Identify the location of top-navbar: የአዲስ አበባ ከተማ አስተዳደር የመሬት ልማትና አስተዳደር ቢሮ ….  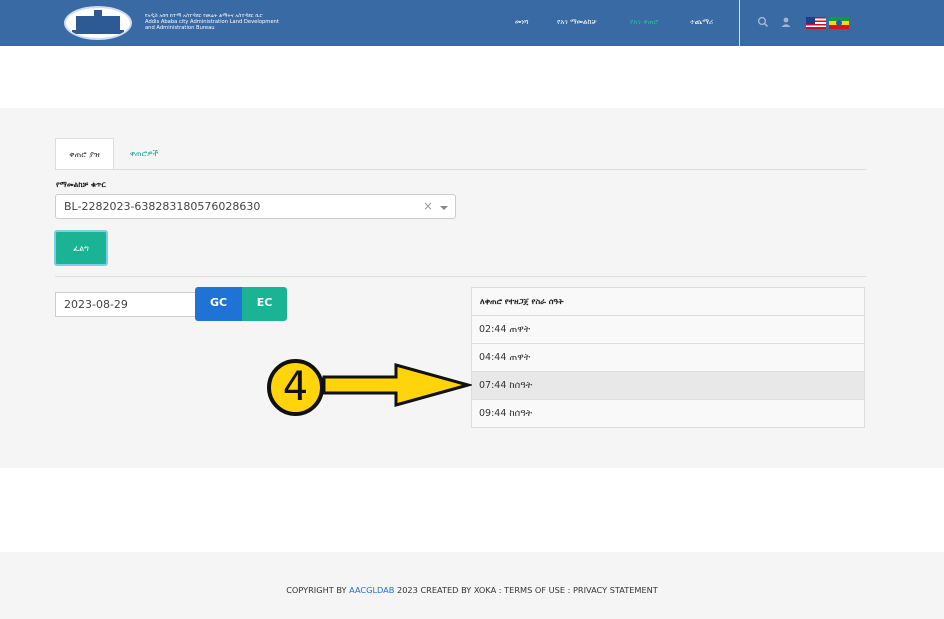
(472, 23).